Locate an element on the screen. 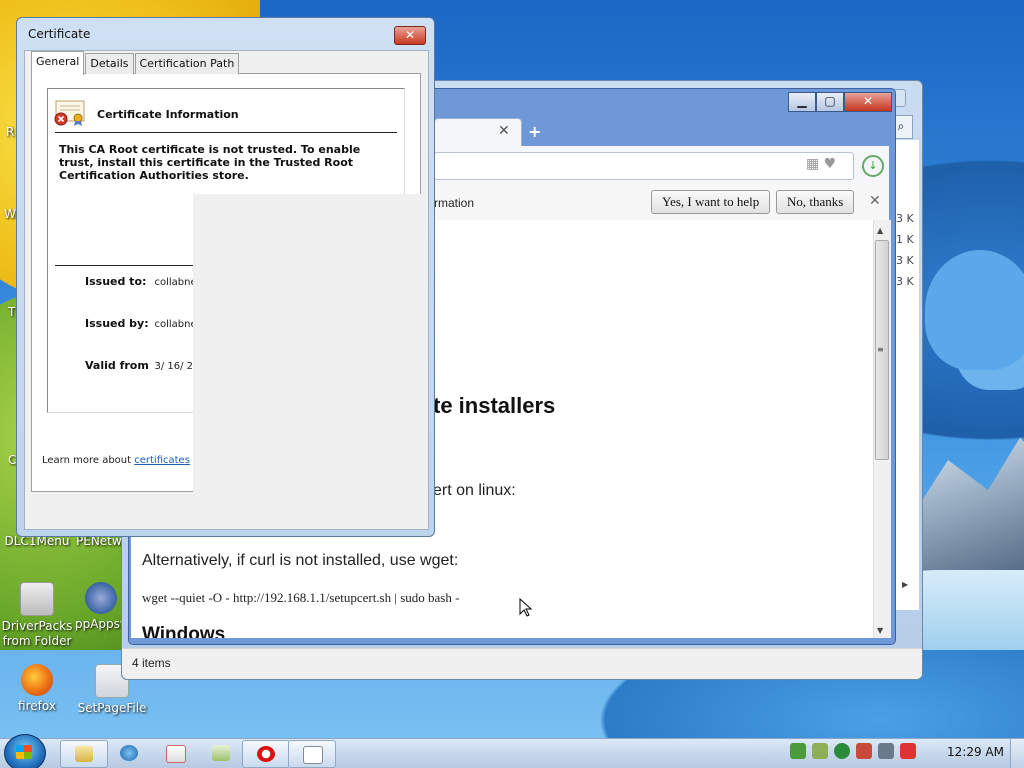 This screenshot has height=768, width=1024. system-tray is located at coordinates (853, 751).